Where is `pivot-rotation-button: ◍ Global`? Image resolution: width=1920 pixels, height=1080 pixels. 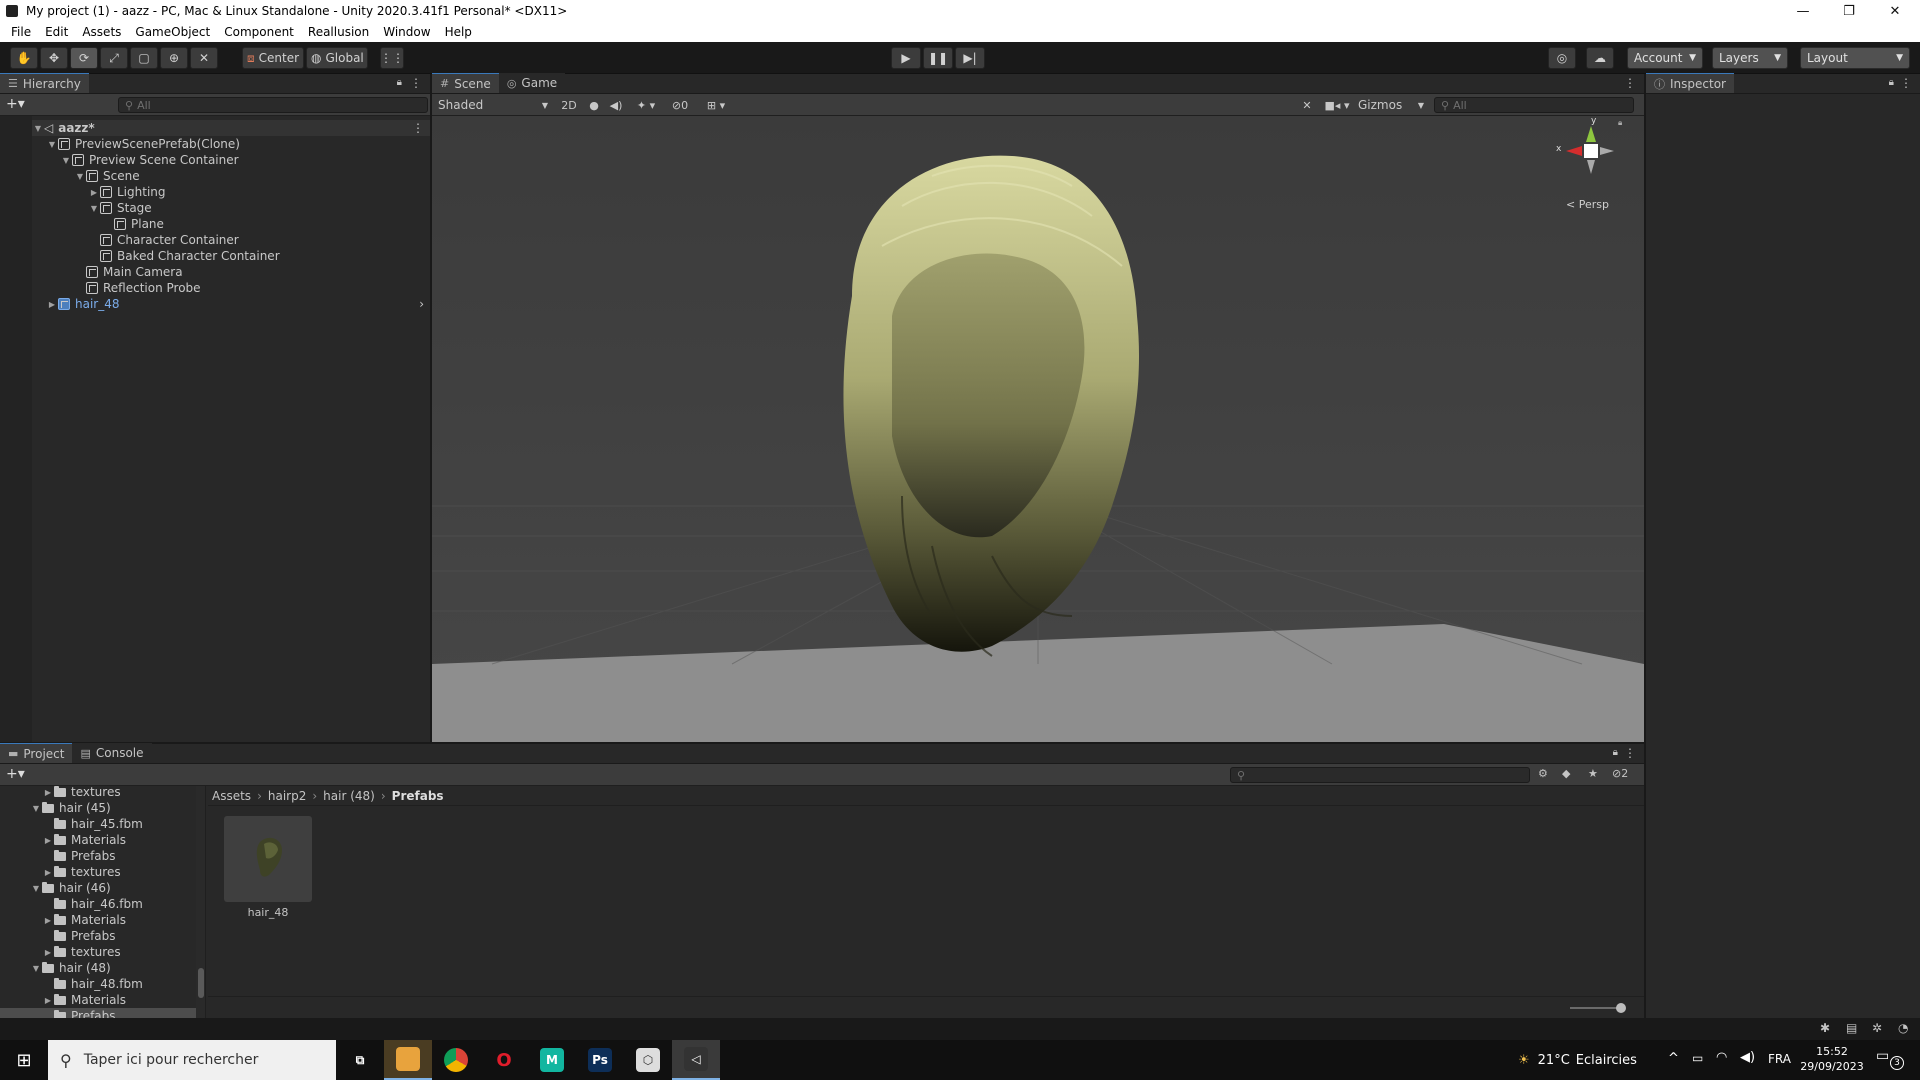
pivot-rotation-button: ◍ Global is located at coordinates (337, 58).